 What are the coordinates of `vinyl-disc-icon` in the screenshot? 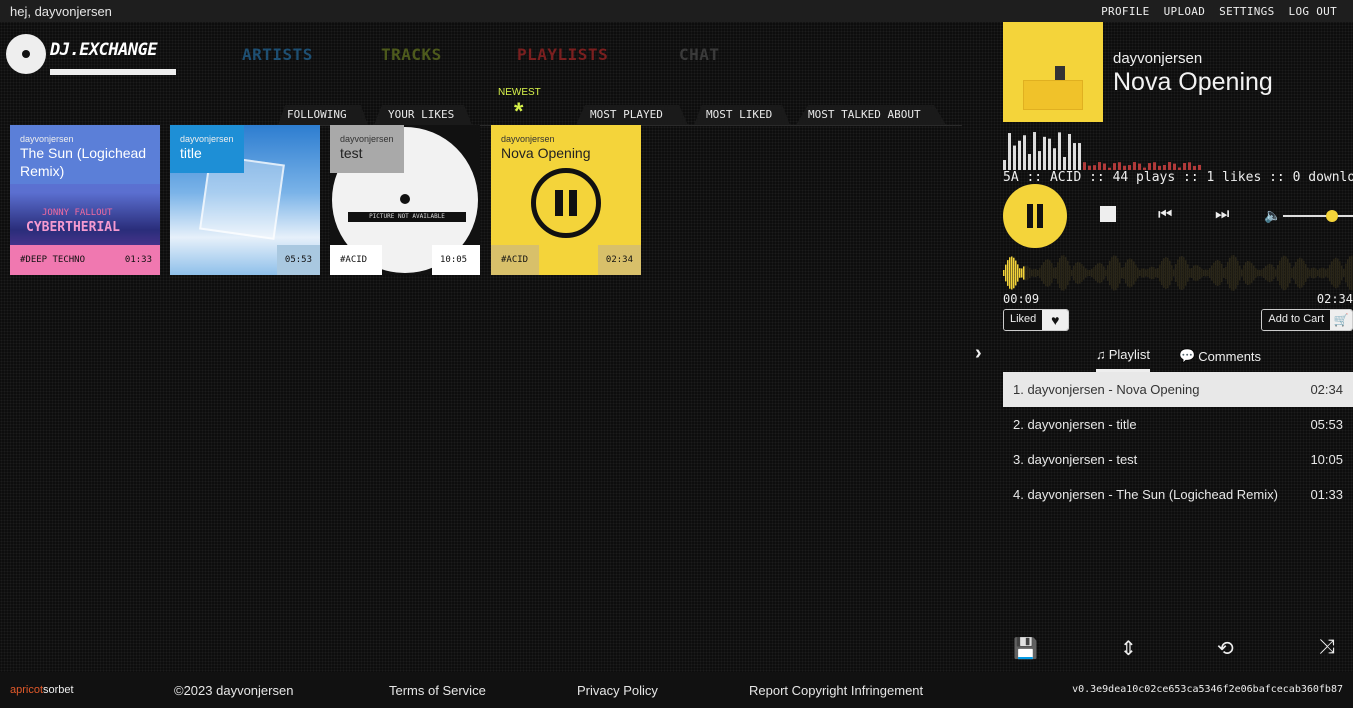 It's located at (26, 54).